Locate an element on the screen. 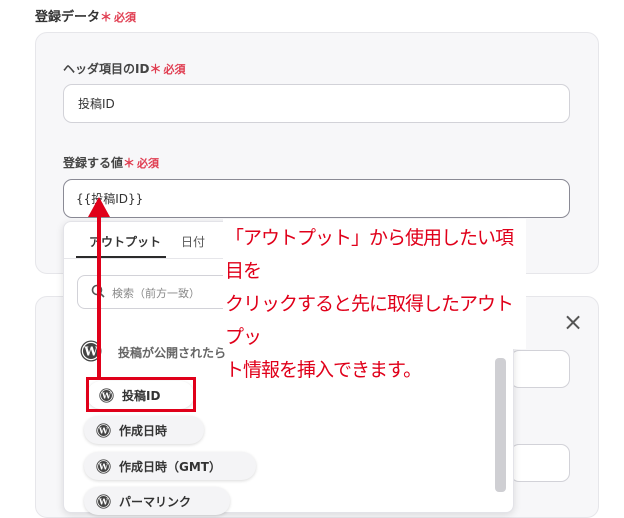 This screenshot has height=518, width=624. value-label: 登録する値＊ 必須 is located at coordinates (111, 162).